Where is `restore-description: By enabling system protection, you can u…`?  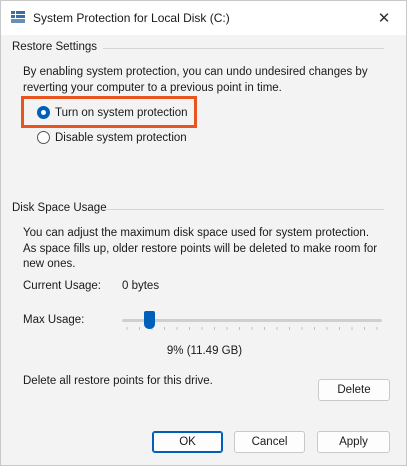 restore-description: By enabling system protection, you can u… is located at coordinates (195, 80).